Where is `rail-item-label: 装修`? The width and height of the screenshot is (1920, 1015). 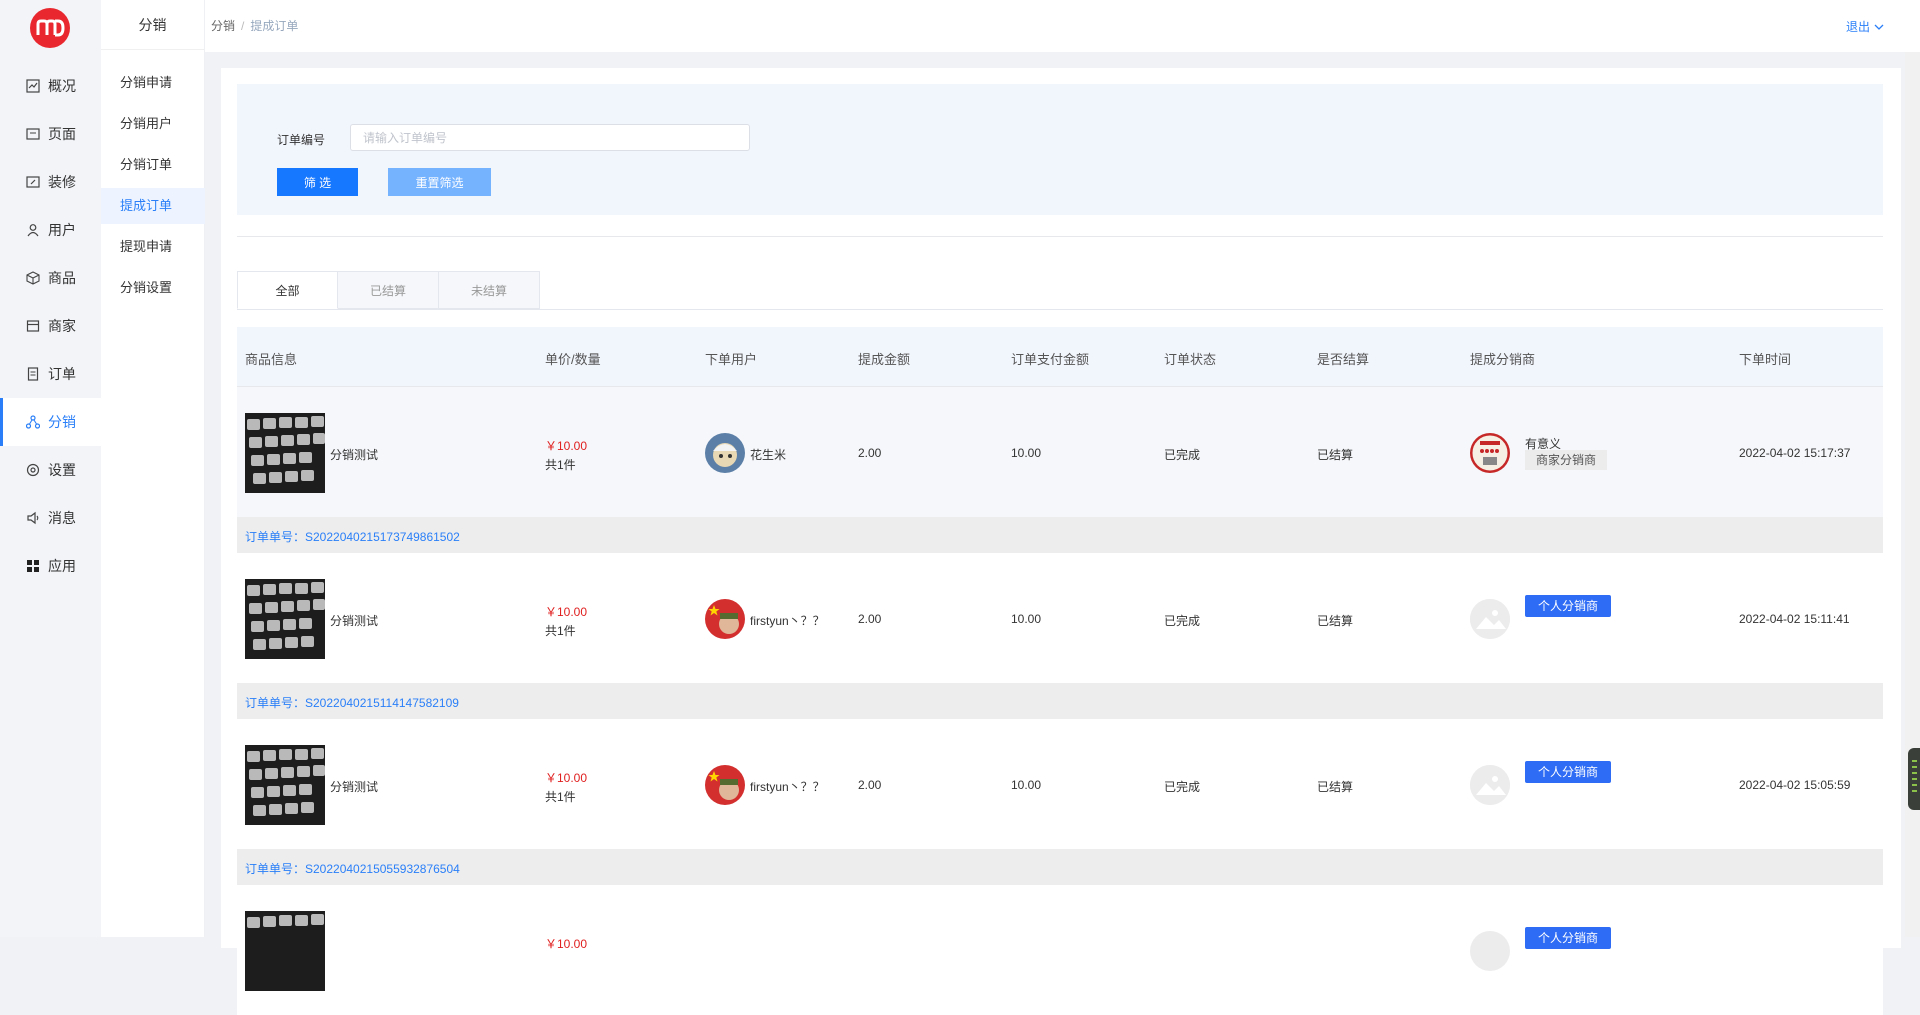
rail-item-label: 装修 is located at coordinates (62, 182).